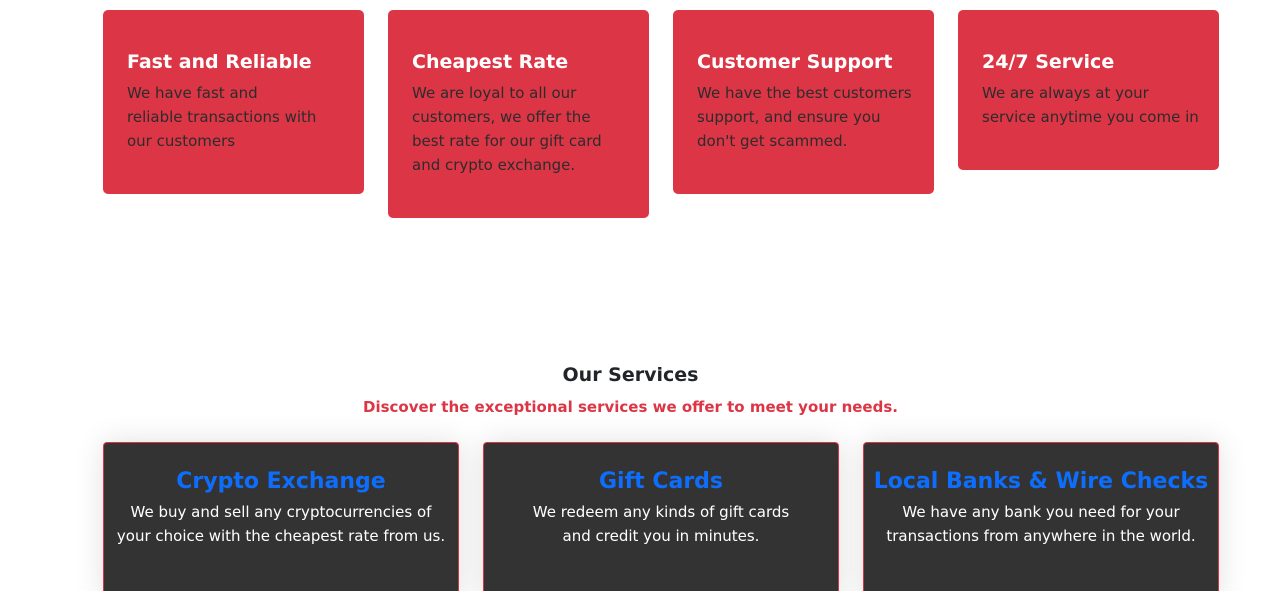 Image resolution: width=1261 pixels, height=591 pixels. What do you see at coordinates (219, 62) in the screenshot?
I see `feature-title: Fast and Reliable` at bounding box center [219, 62].